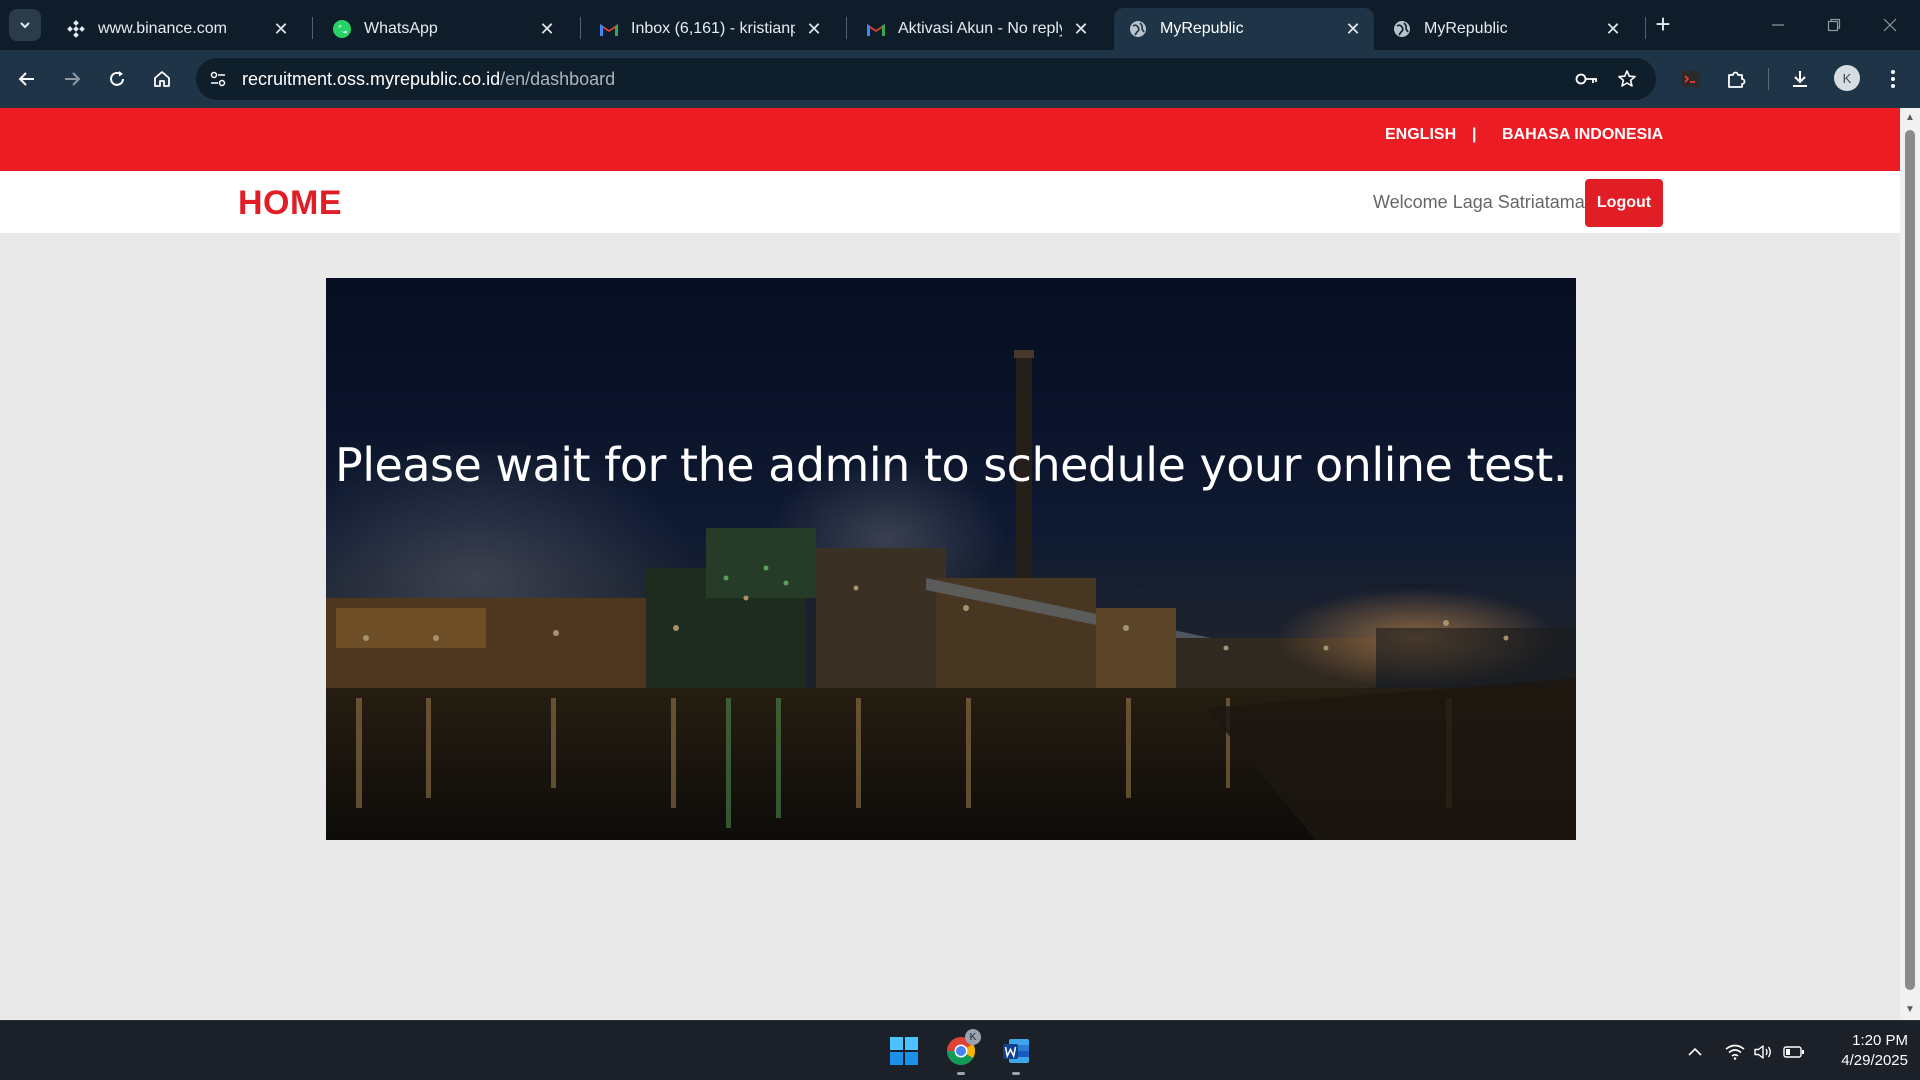  Describe the element at coordinates (1880, 1040) in the screenshot. I see `clock-time: 1:20 PM` at that location.